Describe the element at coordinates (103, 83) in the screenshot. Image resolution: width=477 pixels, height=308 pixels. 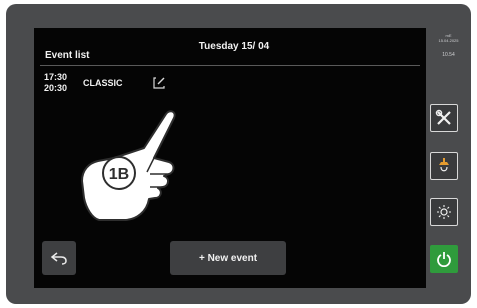
I see `event-name: CLASSIC` at that location.